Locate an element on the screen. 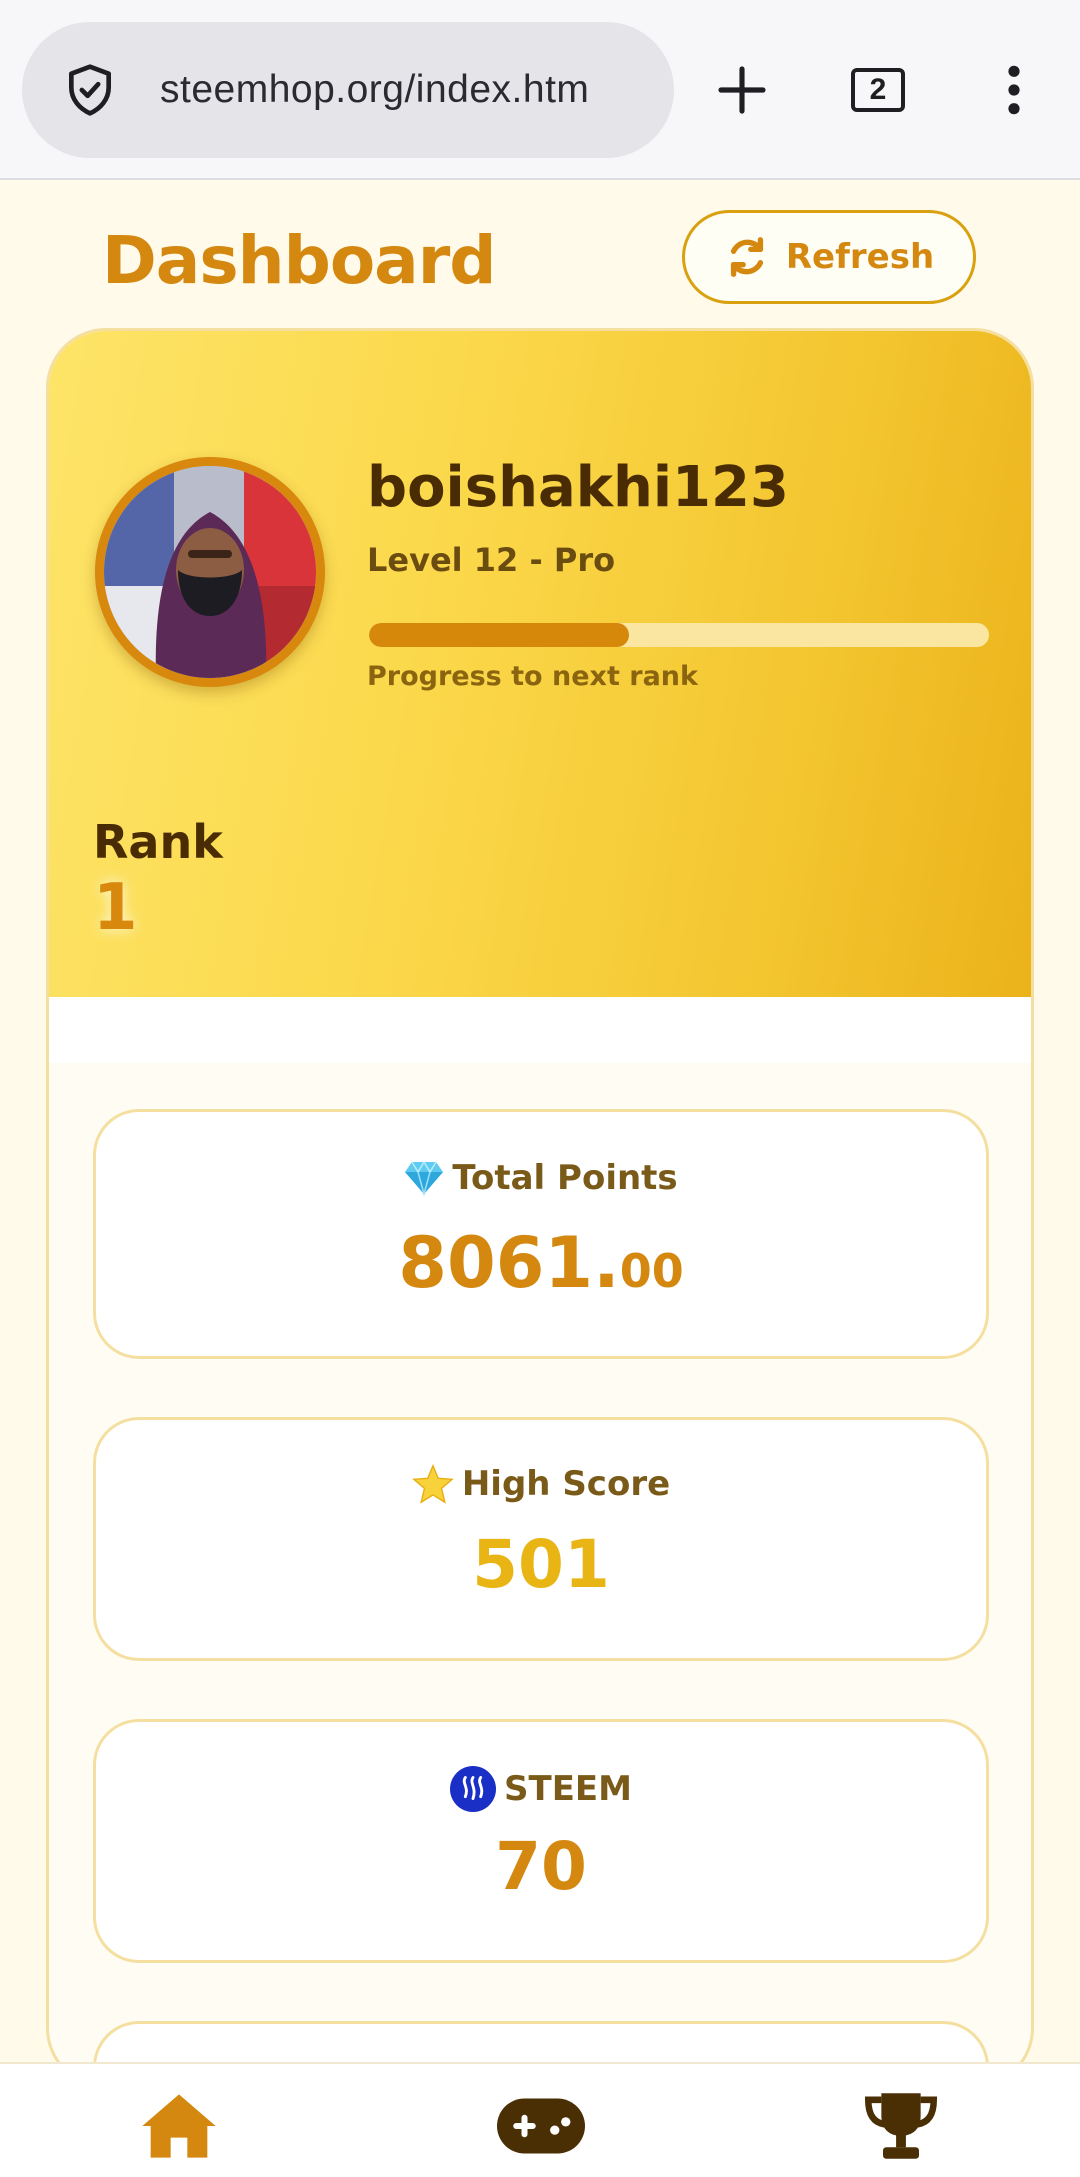 The image size is (1080, 2177). more-vert-icon is located at coordinates (1014, 90).